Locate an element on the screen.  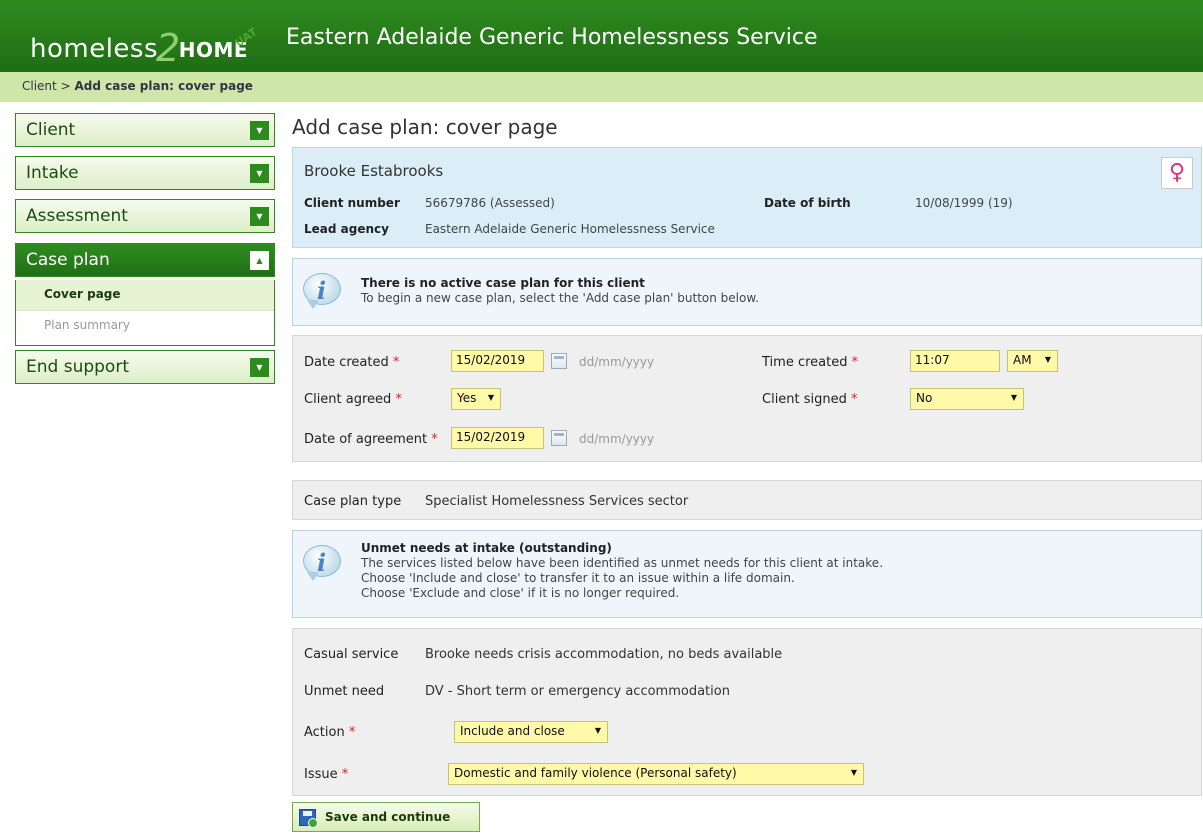
sidebar-item-assessment: Assessment ▼ is located at coordinates (145, 216).